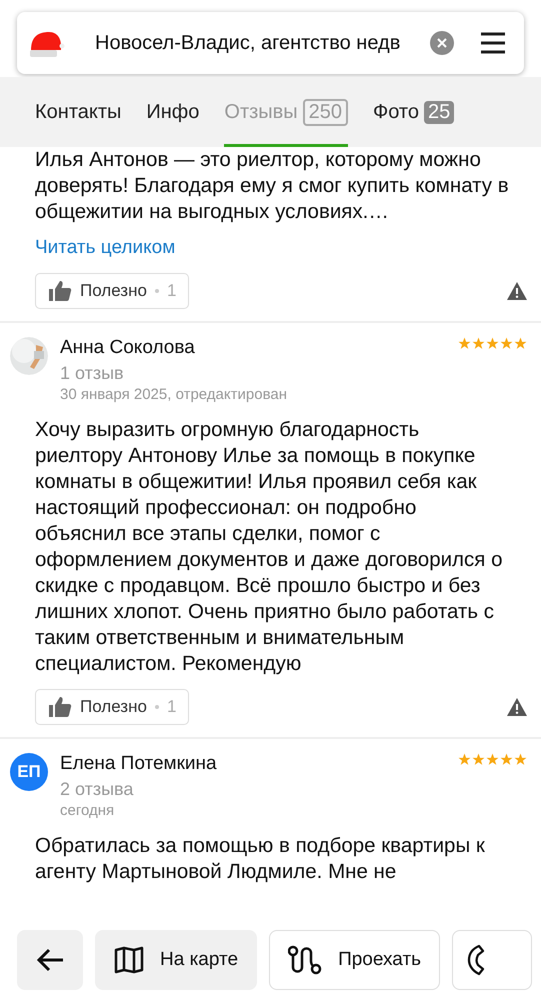 The image size is (541, 1000). What do you see at coordinates (259, 348) in the screenshot?
I see `author-name: Анна Соколова` at bounding box center [259, 348].